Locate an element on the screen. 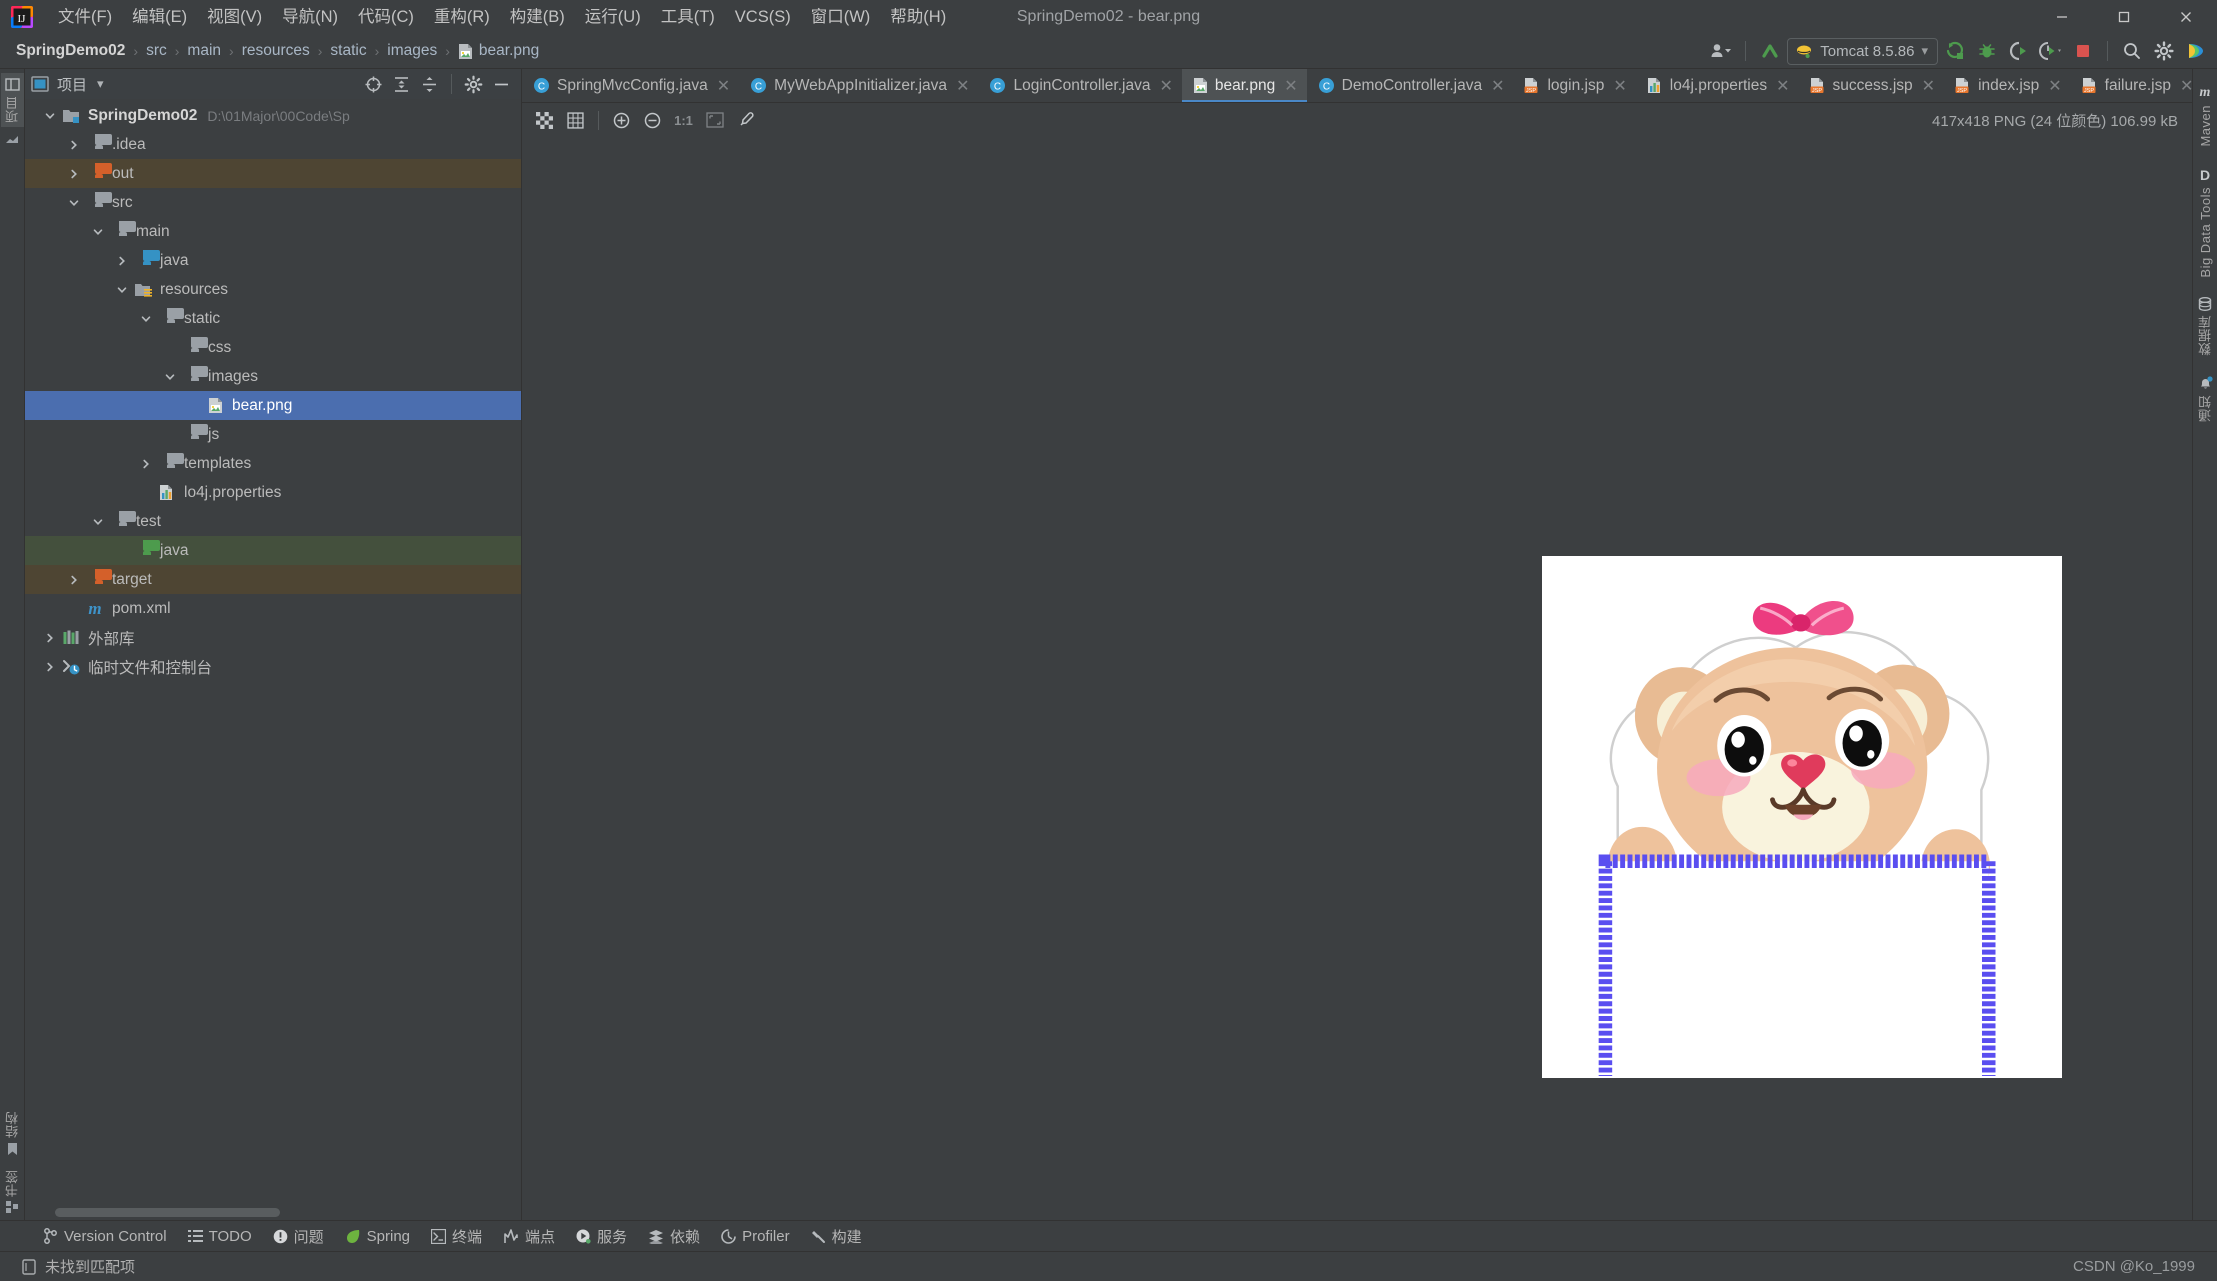 This screenshot has height=1281, width=2217. tool-window-button-profiler: Profiler is located at coordinates (755, 1236).